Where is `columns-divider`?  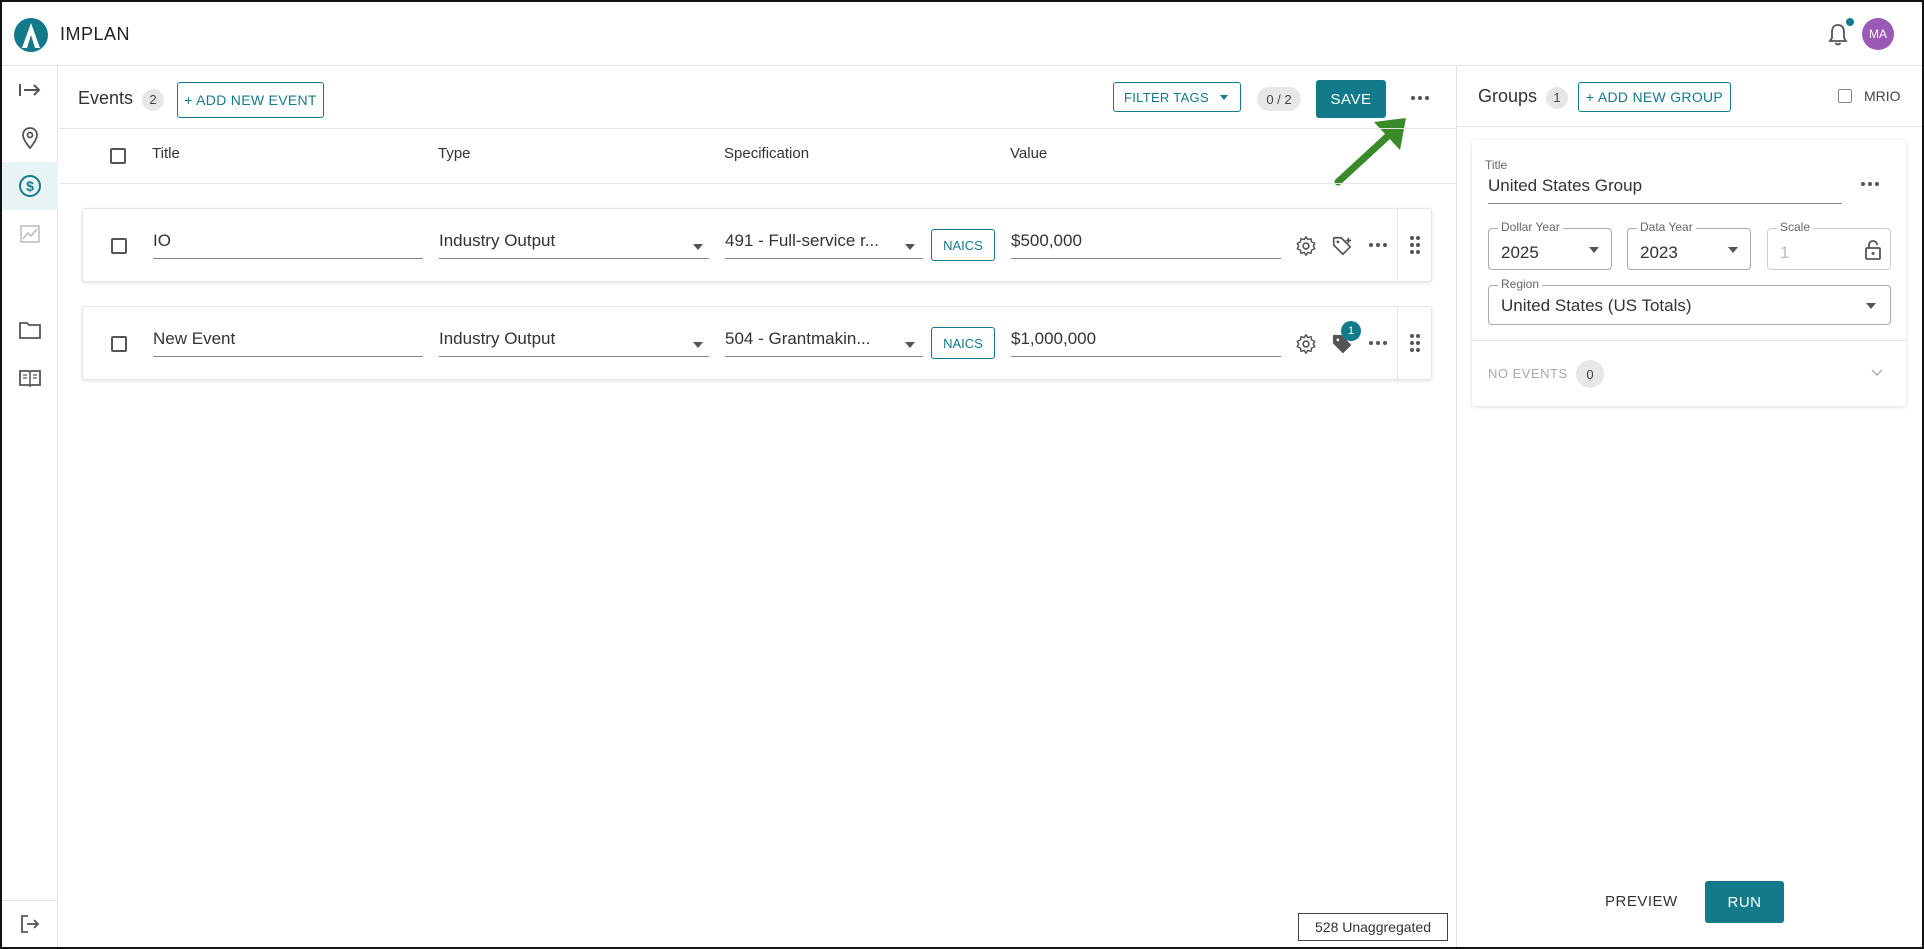
columns-divider is located at coordinates (757, 183).